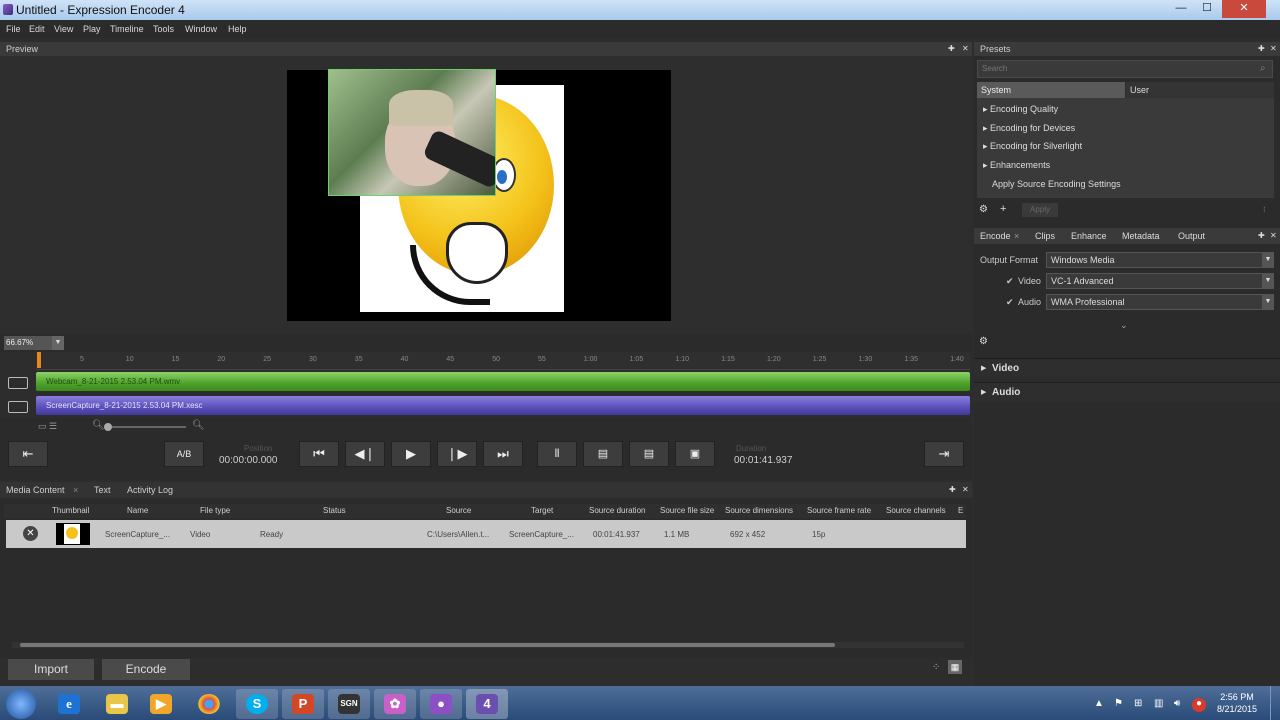 This screenshot has height=720, width=1280. Describe the element at coordinates (503, 405) in the screenshot. I see `screencapture-track: ScreenCapture_8-21-2015 2.53.04 PM.xesc` at that location.